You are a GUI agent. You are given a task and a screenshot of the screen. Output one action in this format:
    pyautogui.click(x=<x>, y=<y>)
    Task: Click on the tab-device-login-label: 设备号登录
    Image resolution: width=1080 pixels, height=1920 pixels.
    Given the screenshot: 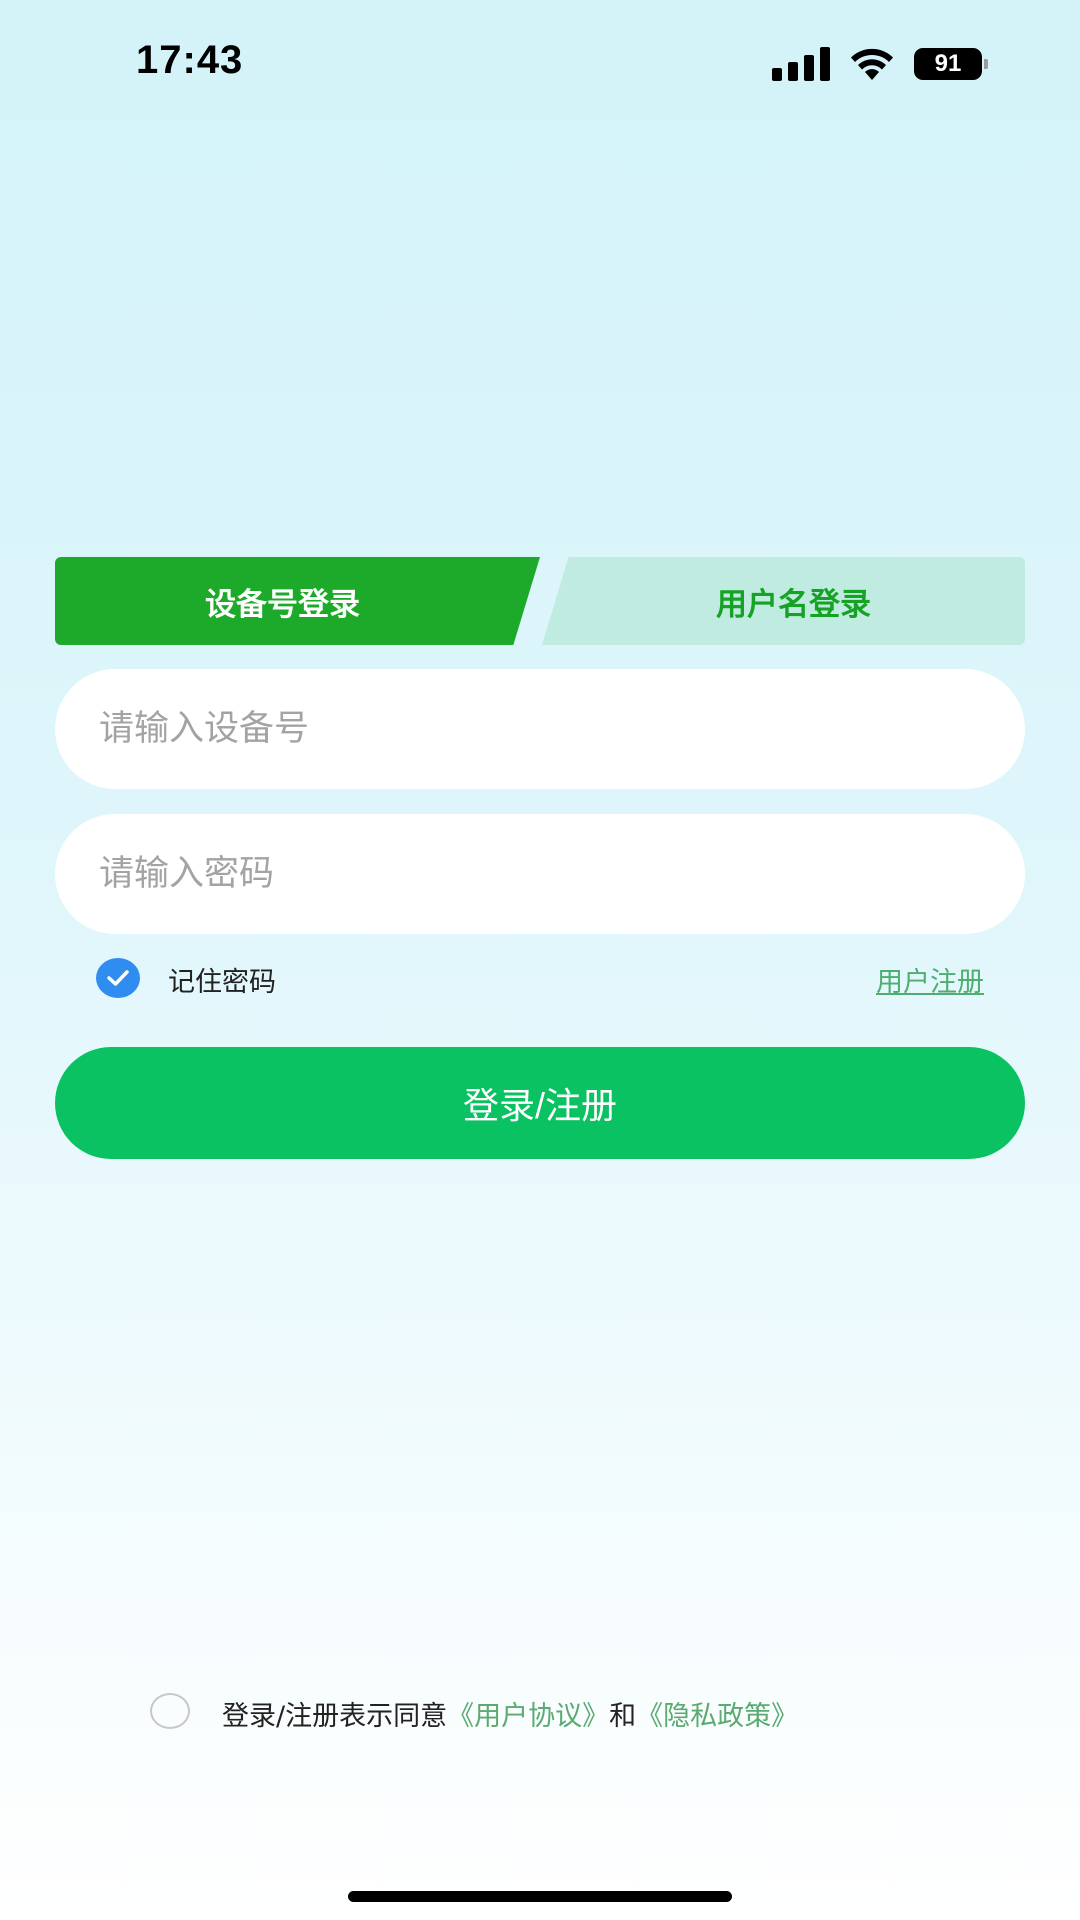 What is the action you would take?
    pyautogui.click(x=282, y=604)
    